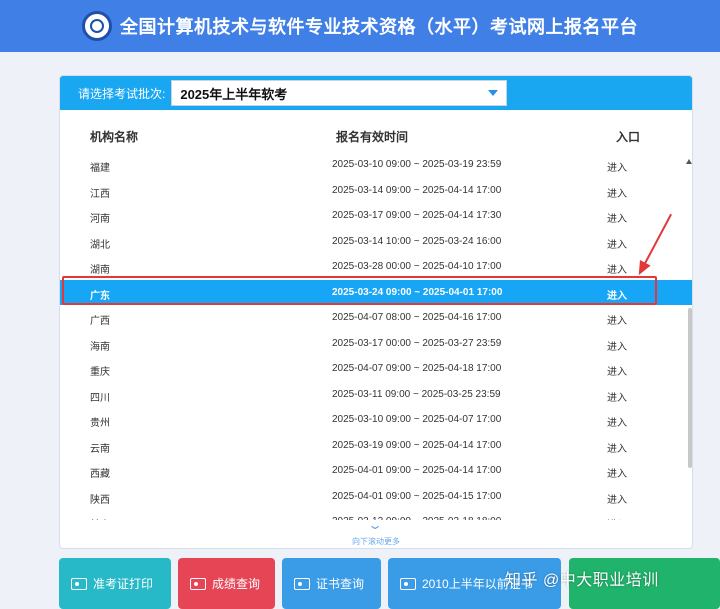 The width and height of the screenshot is (720, 609). What do you see at coordinates (100, 168) in the screenshot?
I see `institution-name: 福建` at bounding box center [100, 168].